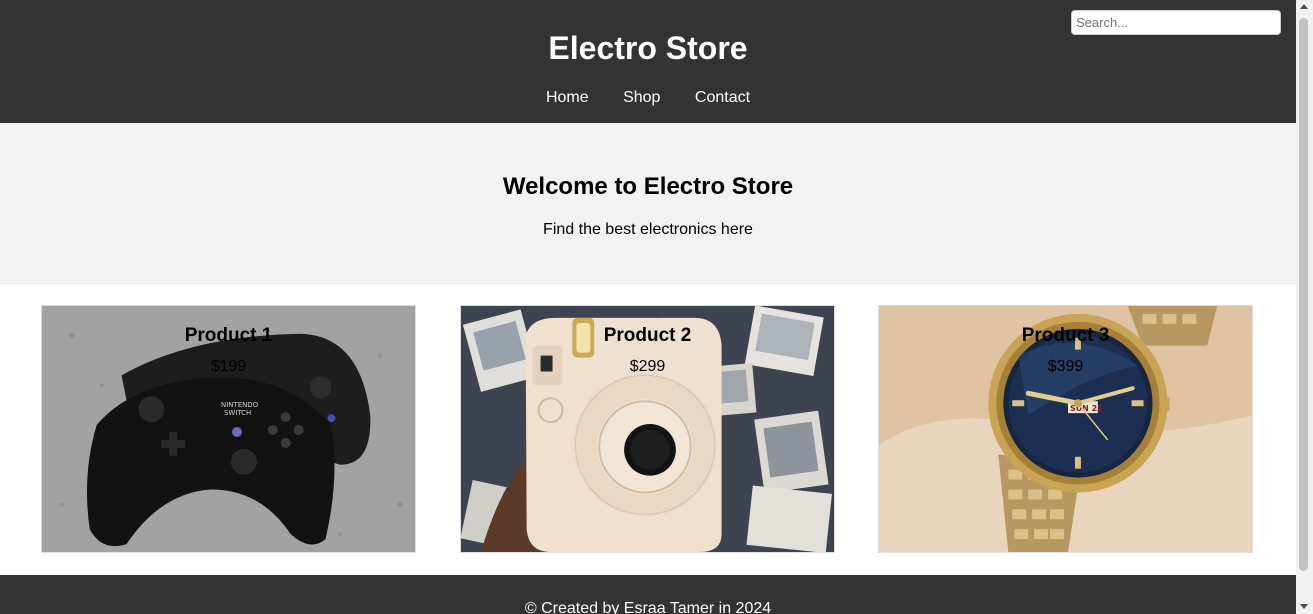 The height and width of the screenshot is (614, 1313). I want to click on product-card: NINTENDO SWITCH Product 1 $199, so click(228, 429).